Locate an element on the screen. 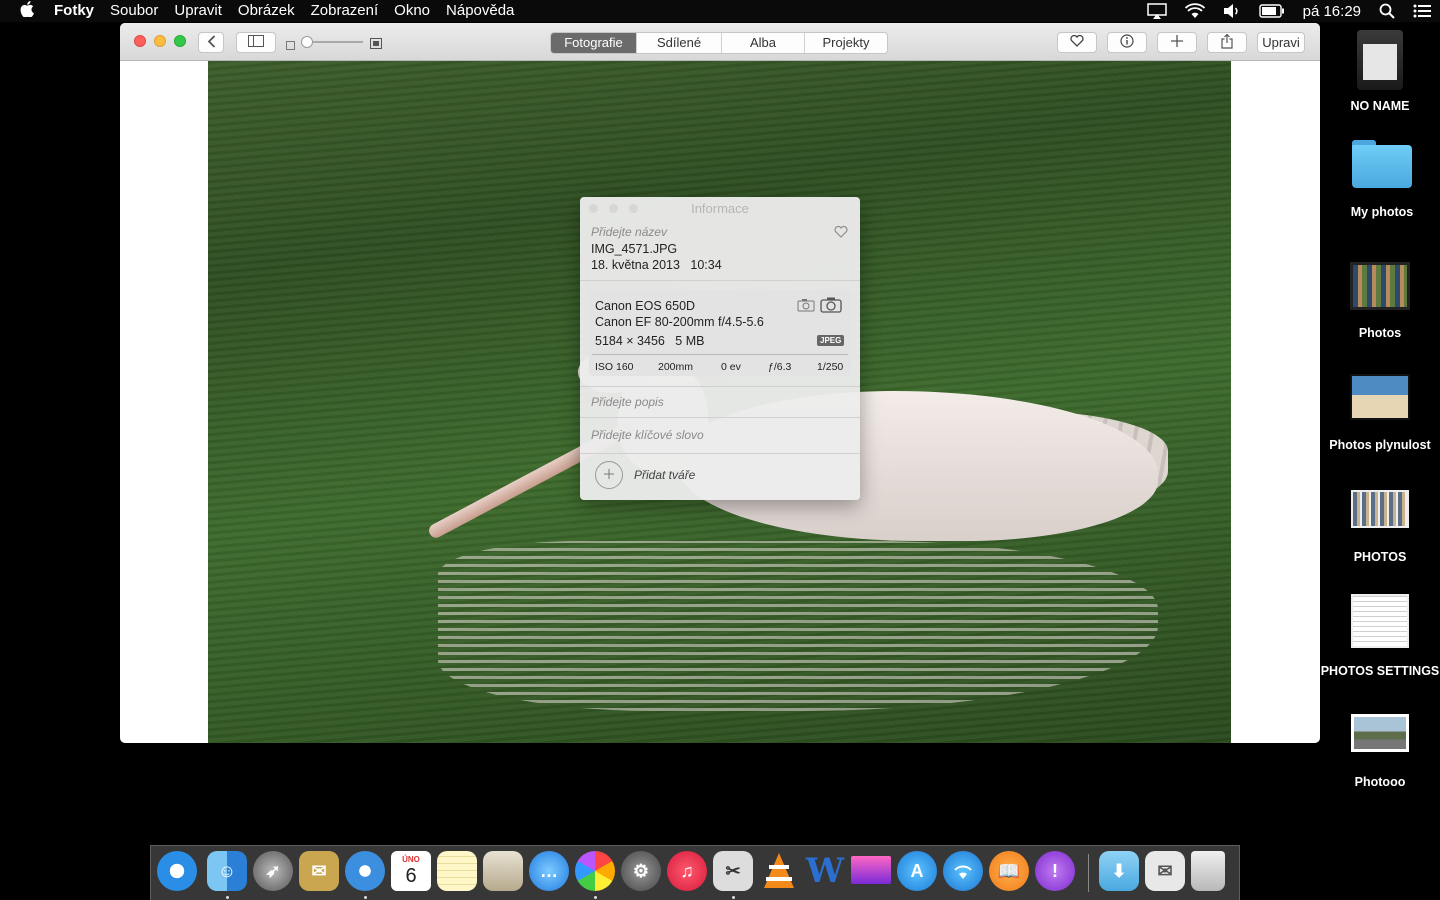 The height and width of the screenshot is (900, 1440). menu-soubor: Soubor is located at coordinates (134, 11).